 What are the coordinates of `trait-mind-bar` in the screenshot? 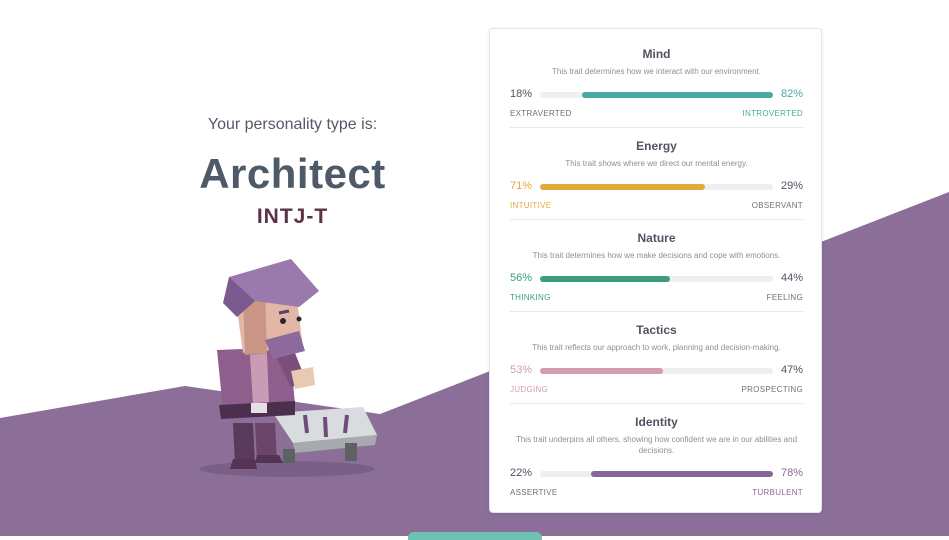 It's located at (656, 95).